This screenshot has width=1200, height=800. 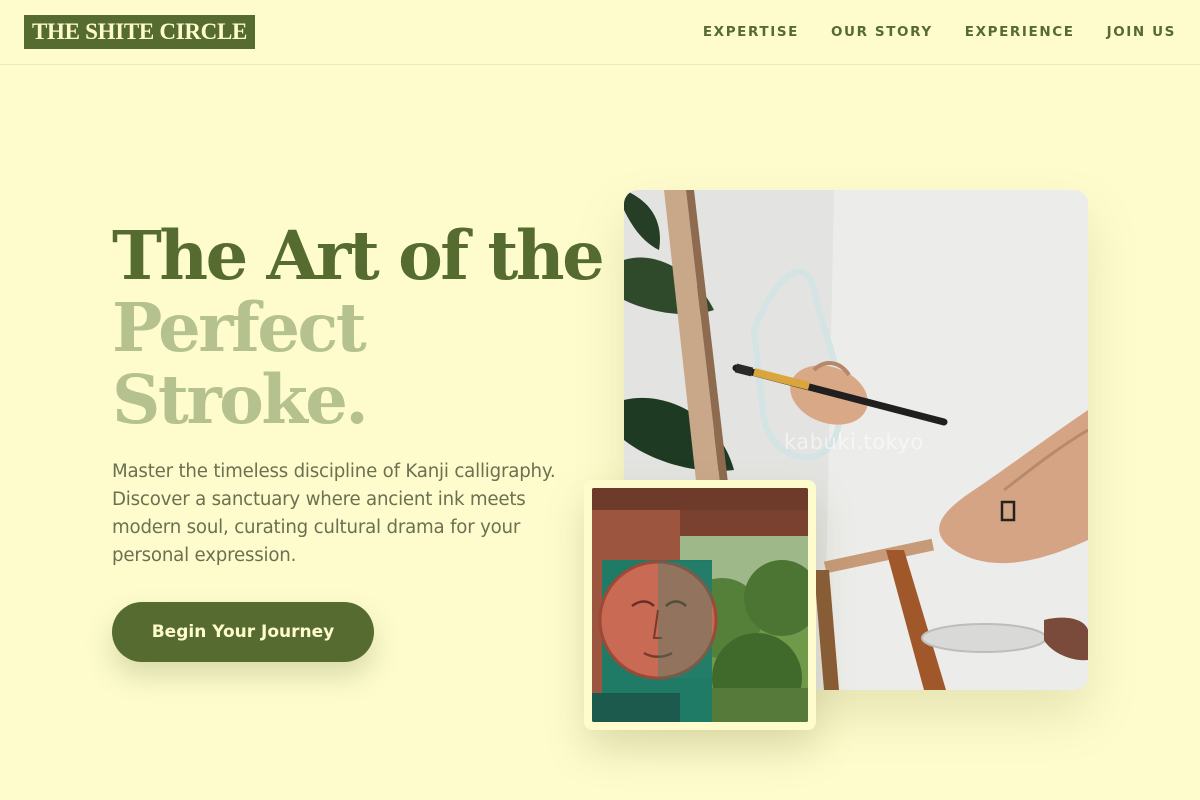 I want to click on photo-watermark: kabuki.tokyo, so click(x=854, y=442).